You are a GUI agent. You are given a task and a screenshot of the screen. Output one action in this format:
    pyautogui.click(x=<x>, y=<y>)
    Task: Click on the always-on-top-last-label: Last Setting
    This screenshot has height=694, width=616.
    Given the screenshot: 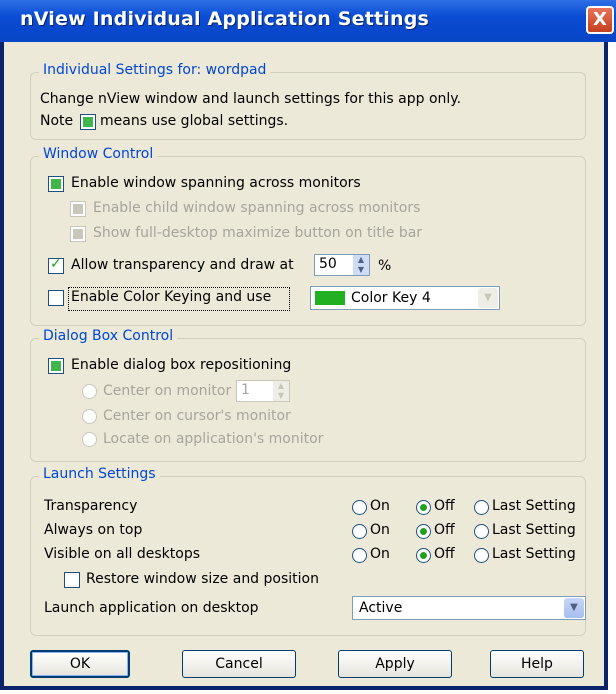 What is the action you would take?
    pyautogui.click(x=534, y=530)
    